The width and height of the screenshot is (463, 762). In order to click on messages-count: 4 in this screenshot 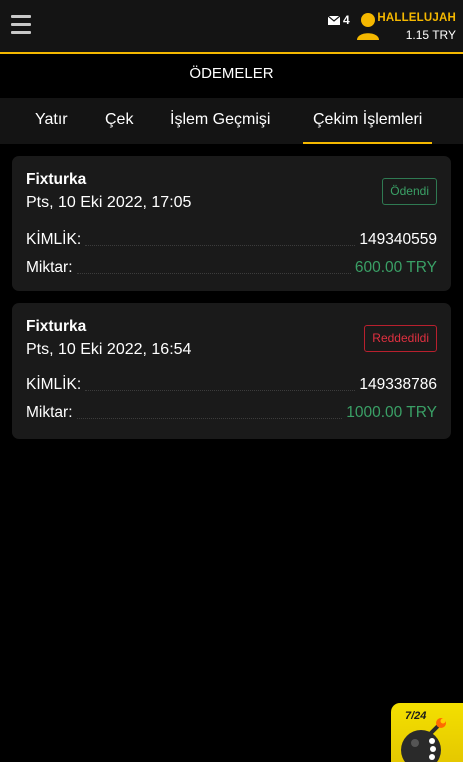, I will do `click(346, 20)`.